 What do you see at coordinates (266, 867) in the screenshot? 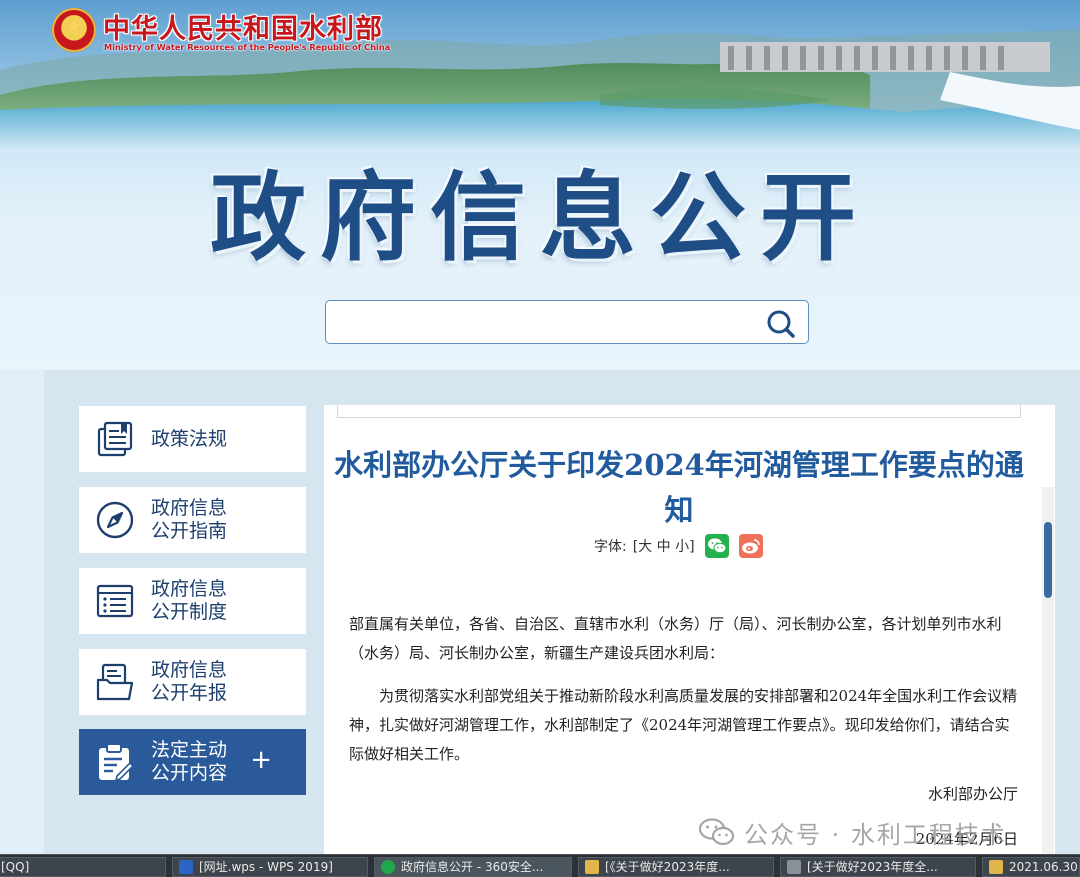
I see `taskbar-item-label: [网址.wps - WPS 2019]` at bounding box center [266, 867].